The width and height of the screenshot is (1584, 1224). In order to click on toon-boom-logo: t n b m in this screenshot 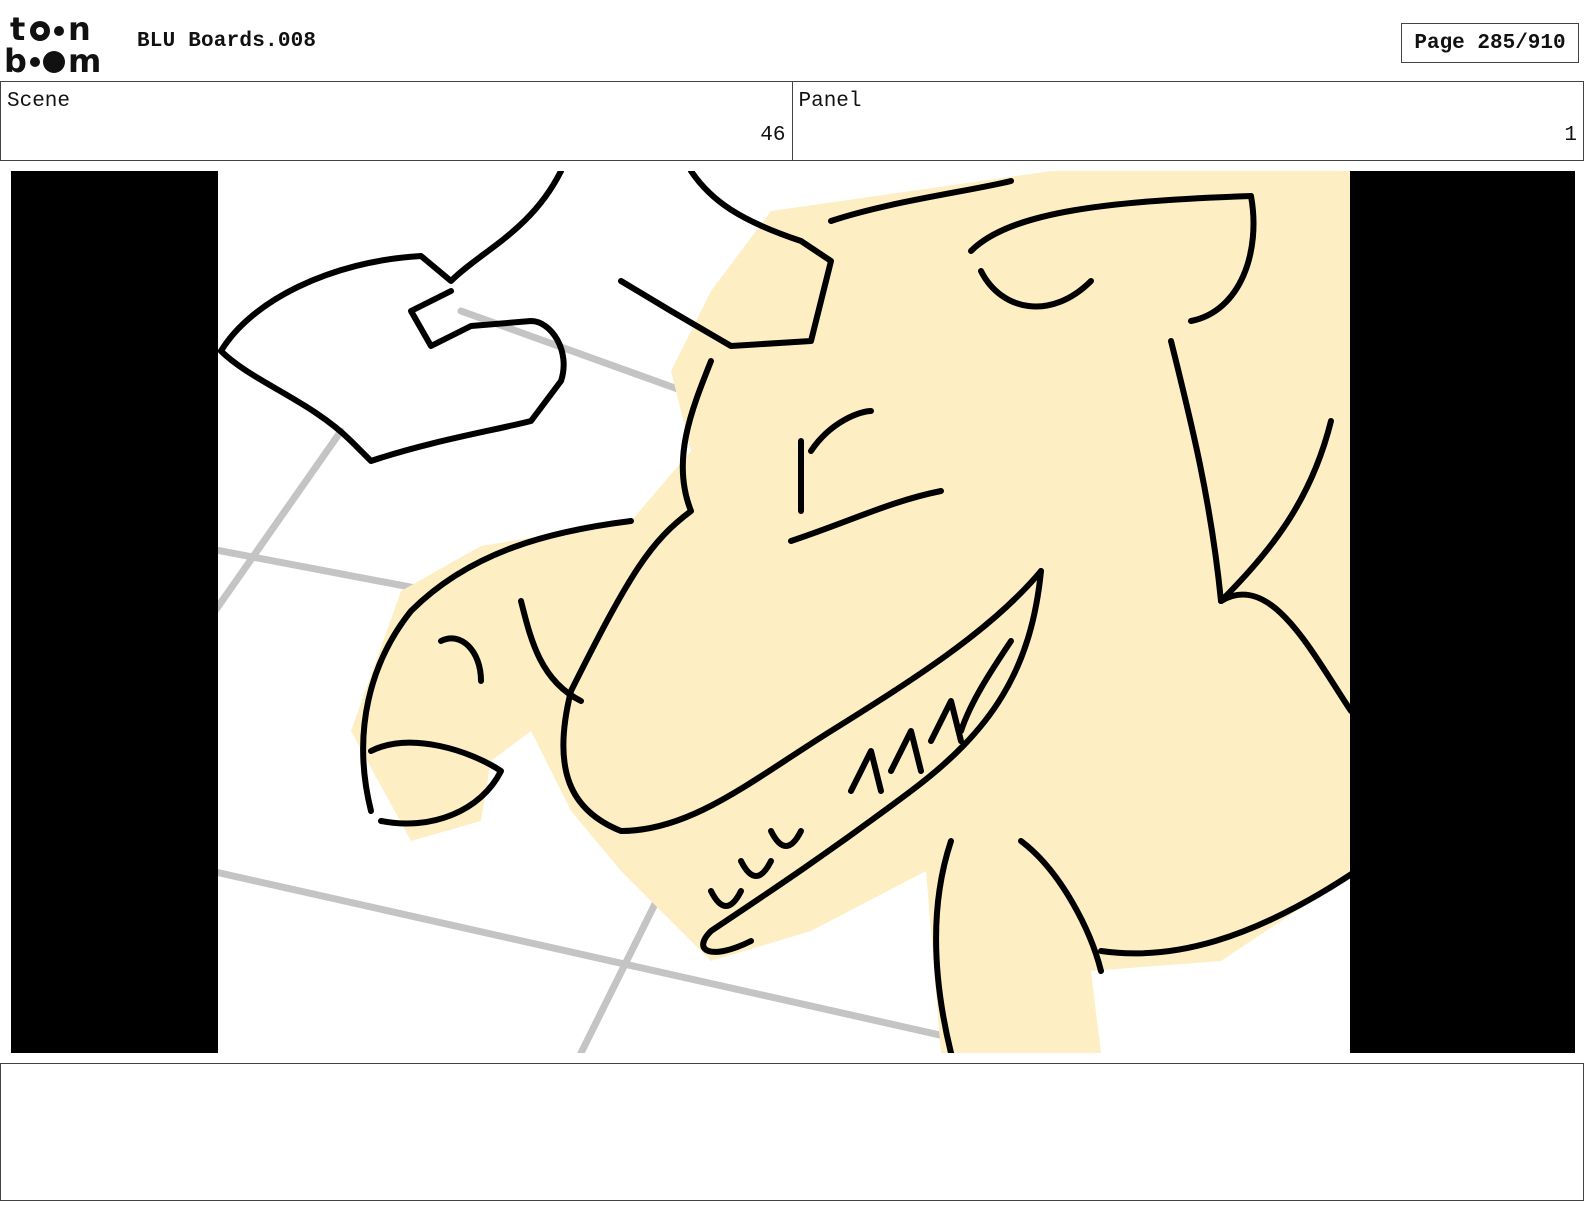, I will do `click(52, 44)`.